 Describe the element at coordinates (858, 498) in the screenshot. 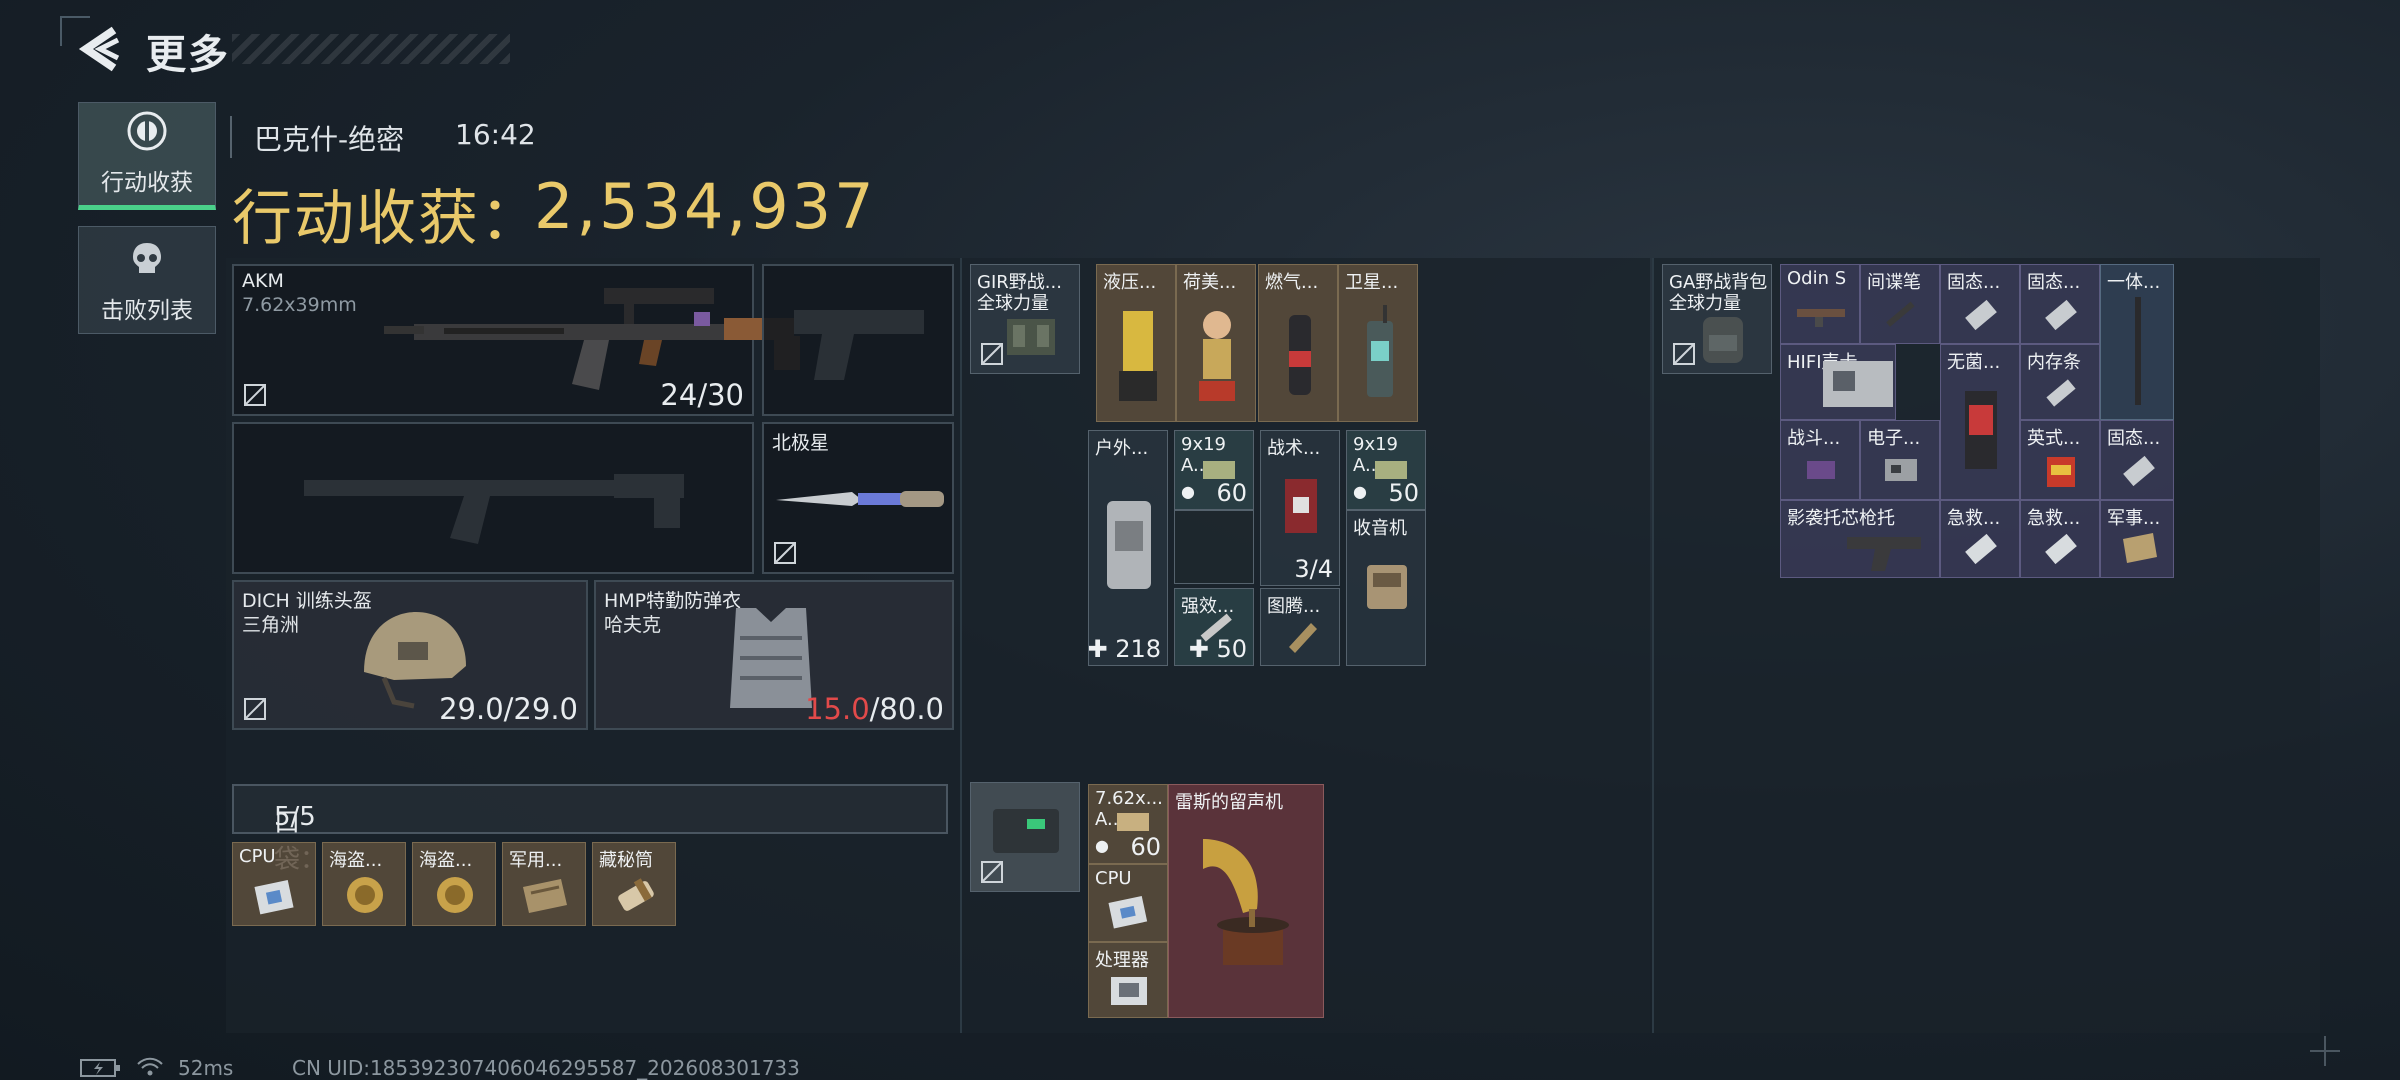

I see `knife-slot: 北极星` at that location.